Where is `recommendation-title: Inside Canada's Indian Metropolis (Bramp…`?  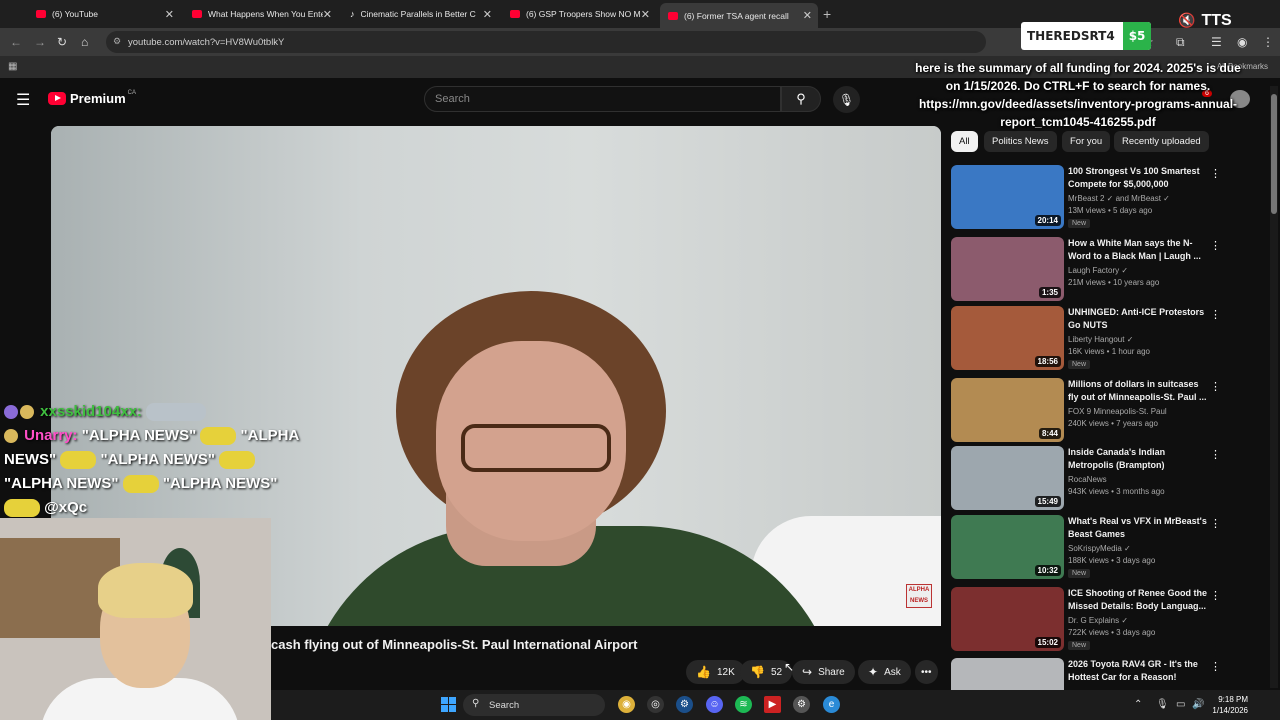
recommendation-title: Inside Canada's Indian Metropolis (Bramp… is located at coordinates (1138, 459).